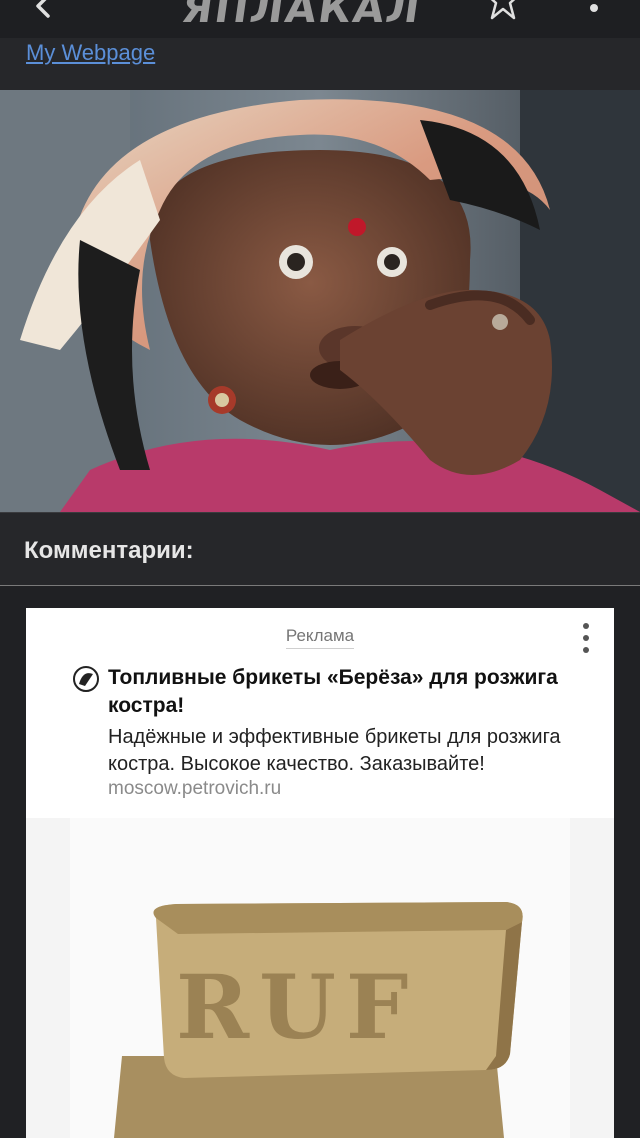 This screenshot has height=1138, width=640. I want to click on back-arrow-icon, so click(43, 12).